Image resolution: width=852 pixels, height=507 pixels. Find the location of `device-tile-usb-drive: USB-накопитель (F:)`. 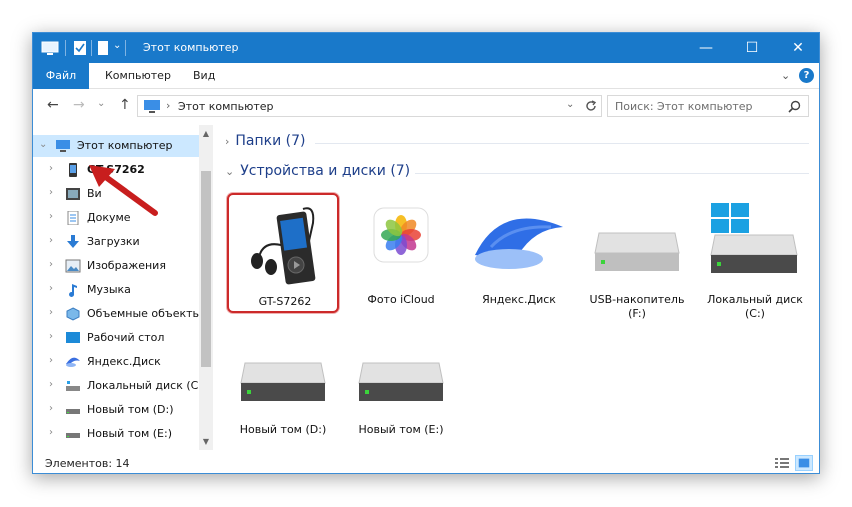

device-tile-usb-drive: USB-накопитель (F:) is located at coordinates (637, 256).